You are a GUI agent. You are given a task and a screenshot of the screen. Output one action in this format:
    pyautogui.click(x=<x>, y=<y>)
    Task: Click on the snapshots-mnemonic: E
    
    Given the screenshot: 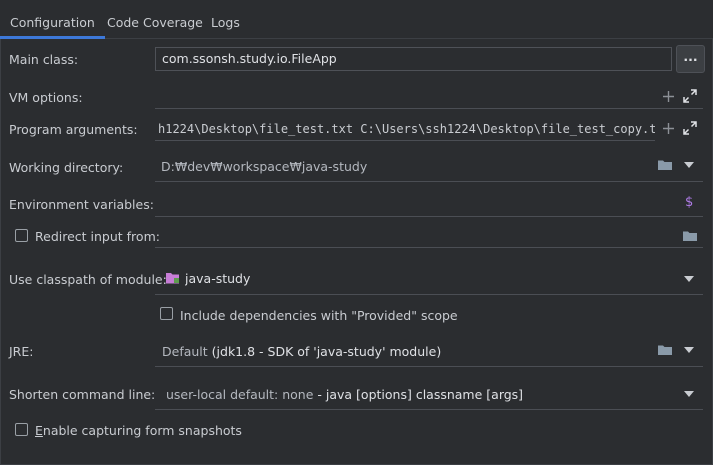 What is the action you would take?
    pyautogui.click(x=39, y=430)
    